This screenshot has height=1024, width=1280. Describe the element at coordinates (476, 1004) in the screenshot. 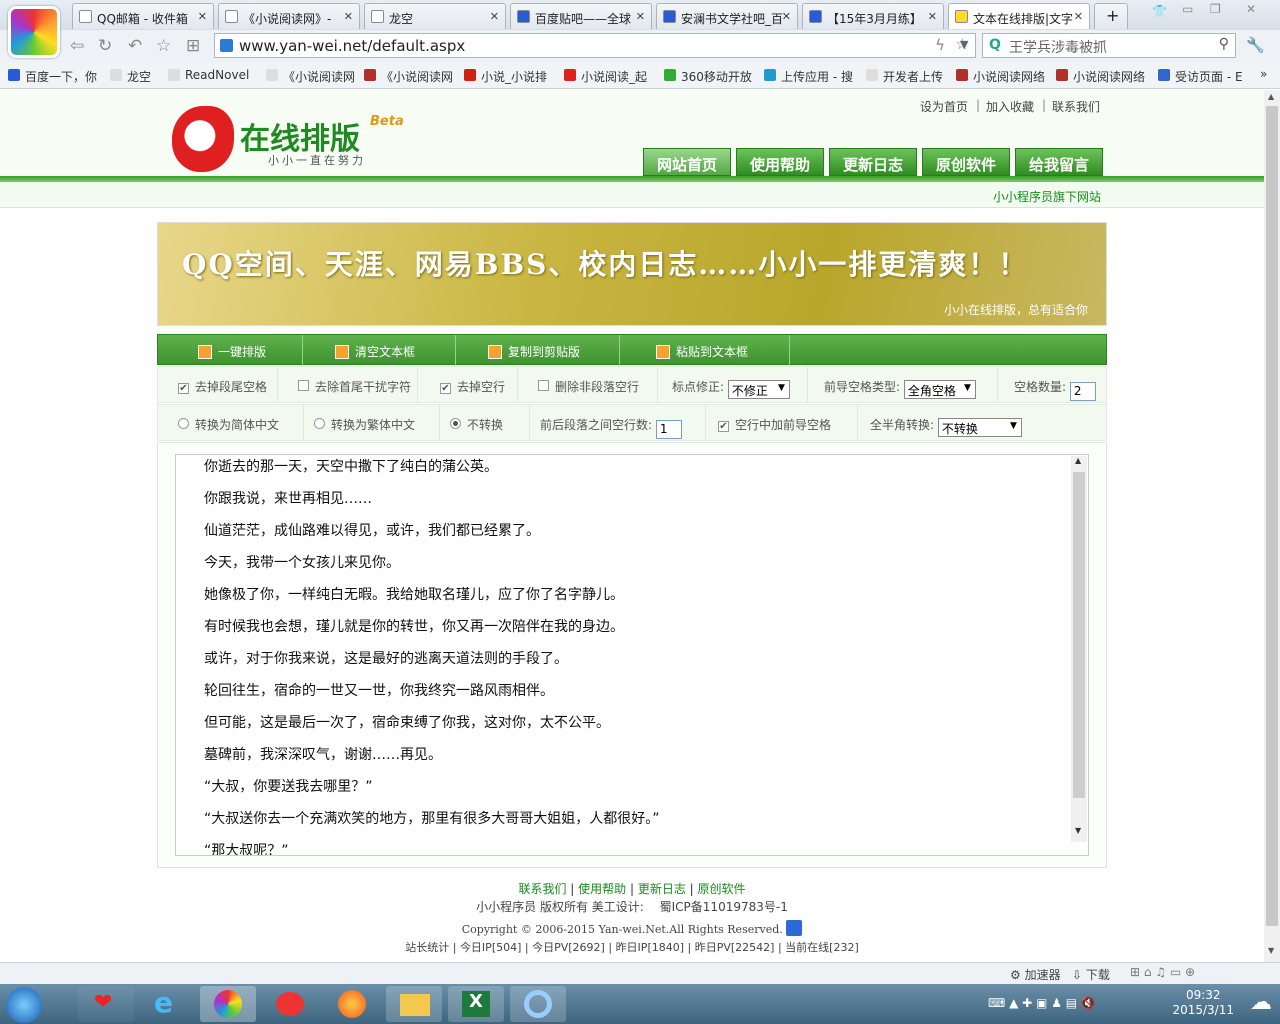

I see `excel-icon: X` at that location.